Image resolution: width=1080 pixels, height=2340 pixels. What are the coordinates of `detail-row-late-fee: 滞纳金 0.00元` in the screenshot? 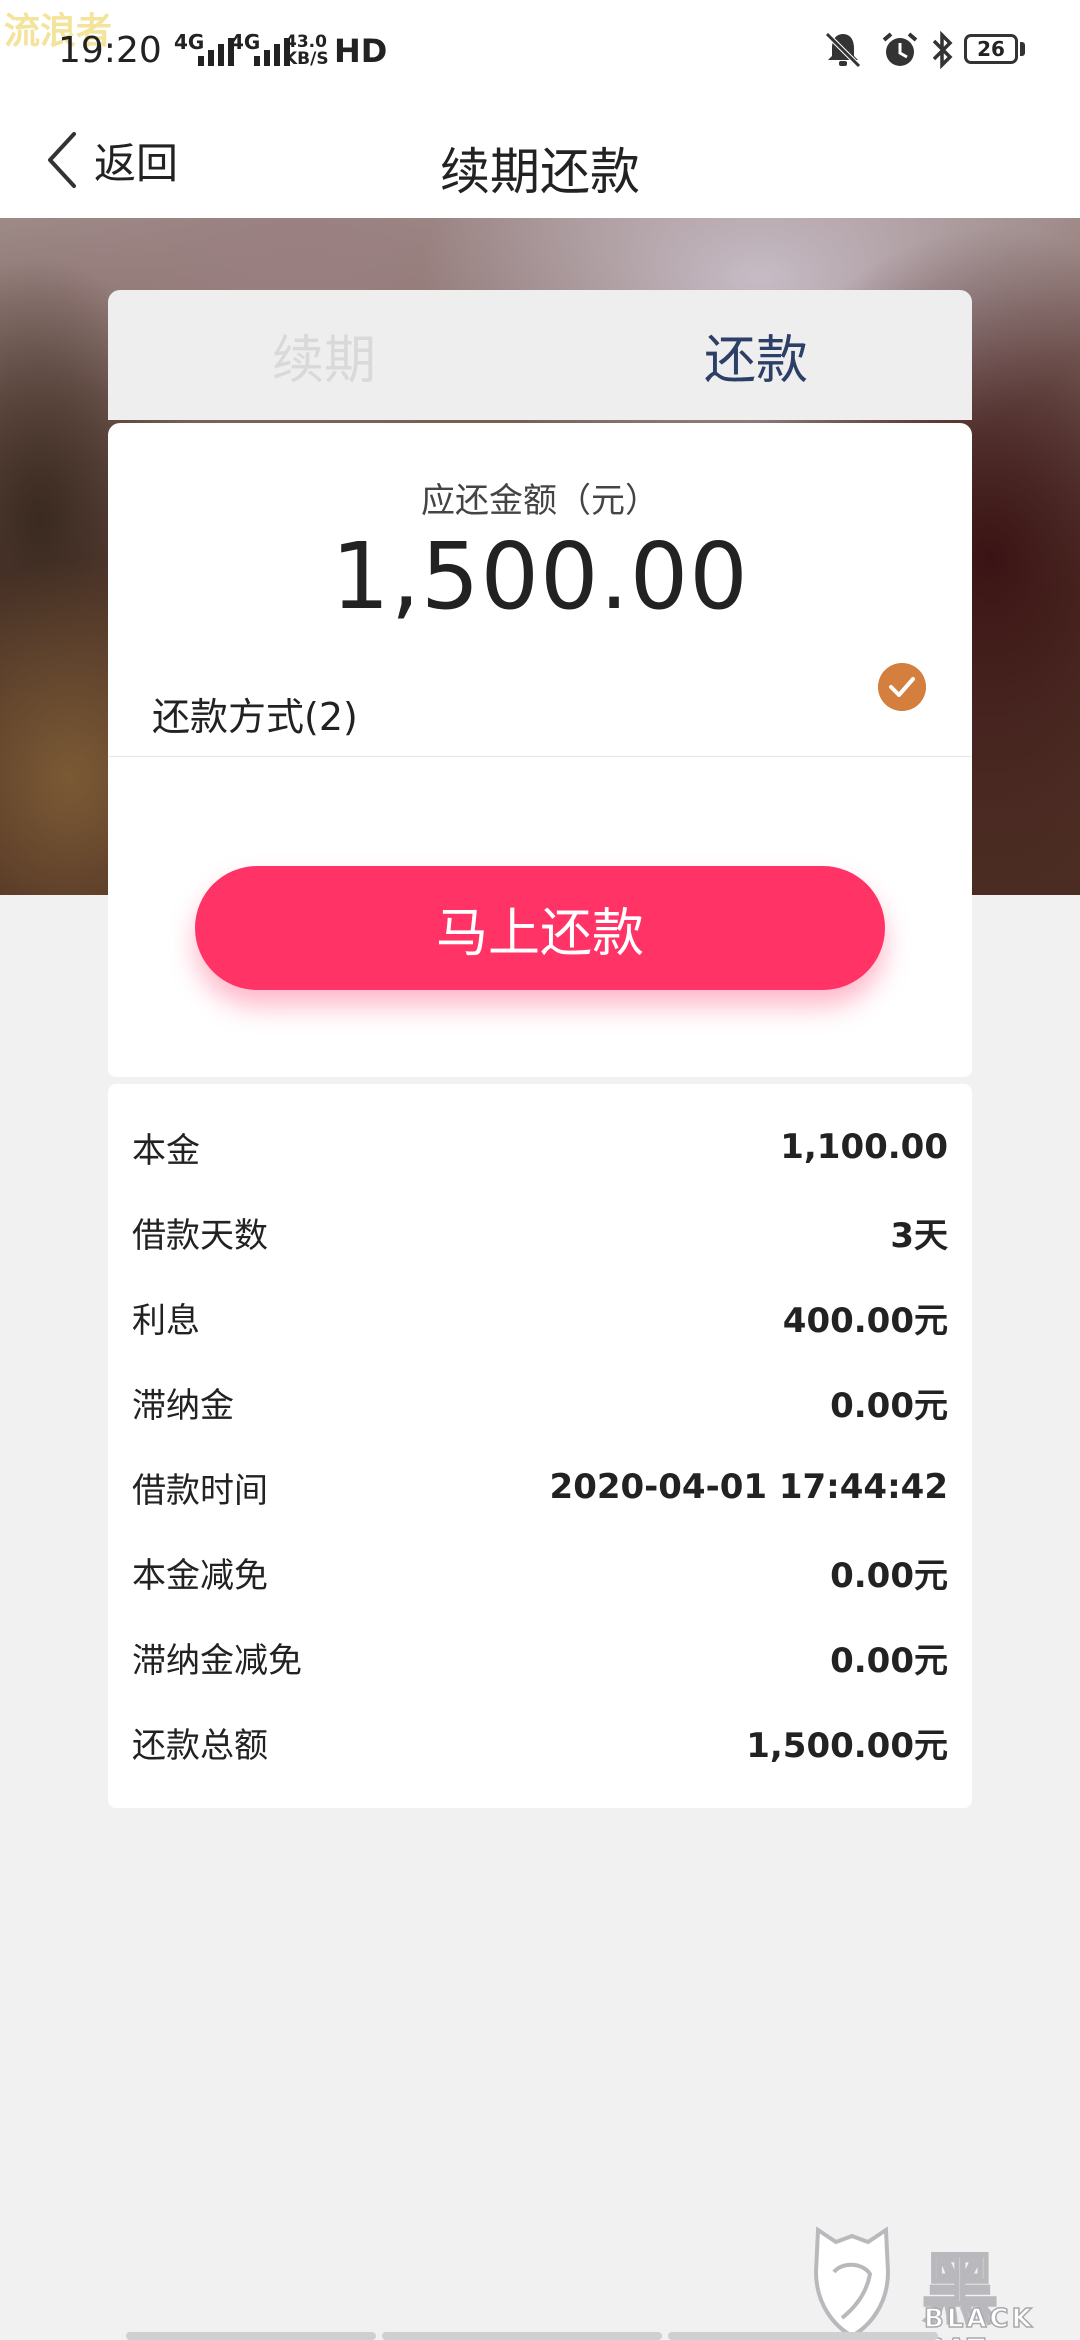 It's located at (540, 1402).